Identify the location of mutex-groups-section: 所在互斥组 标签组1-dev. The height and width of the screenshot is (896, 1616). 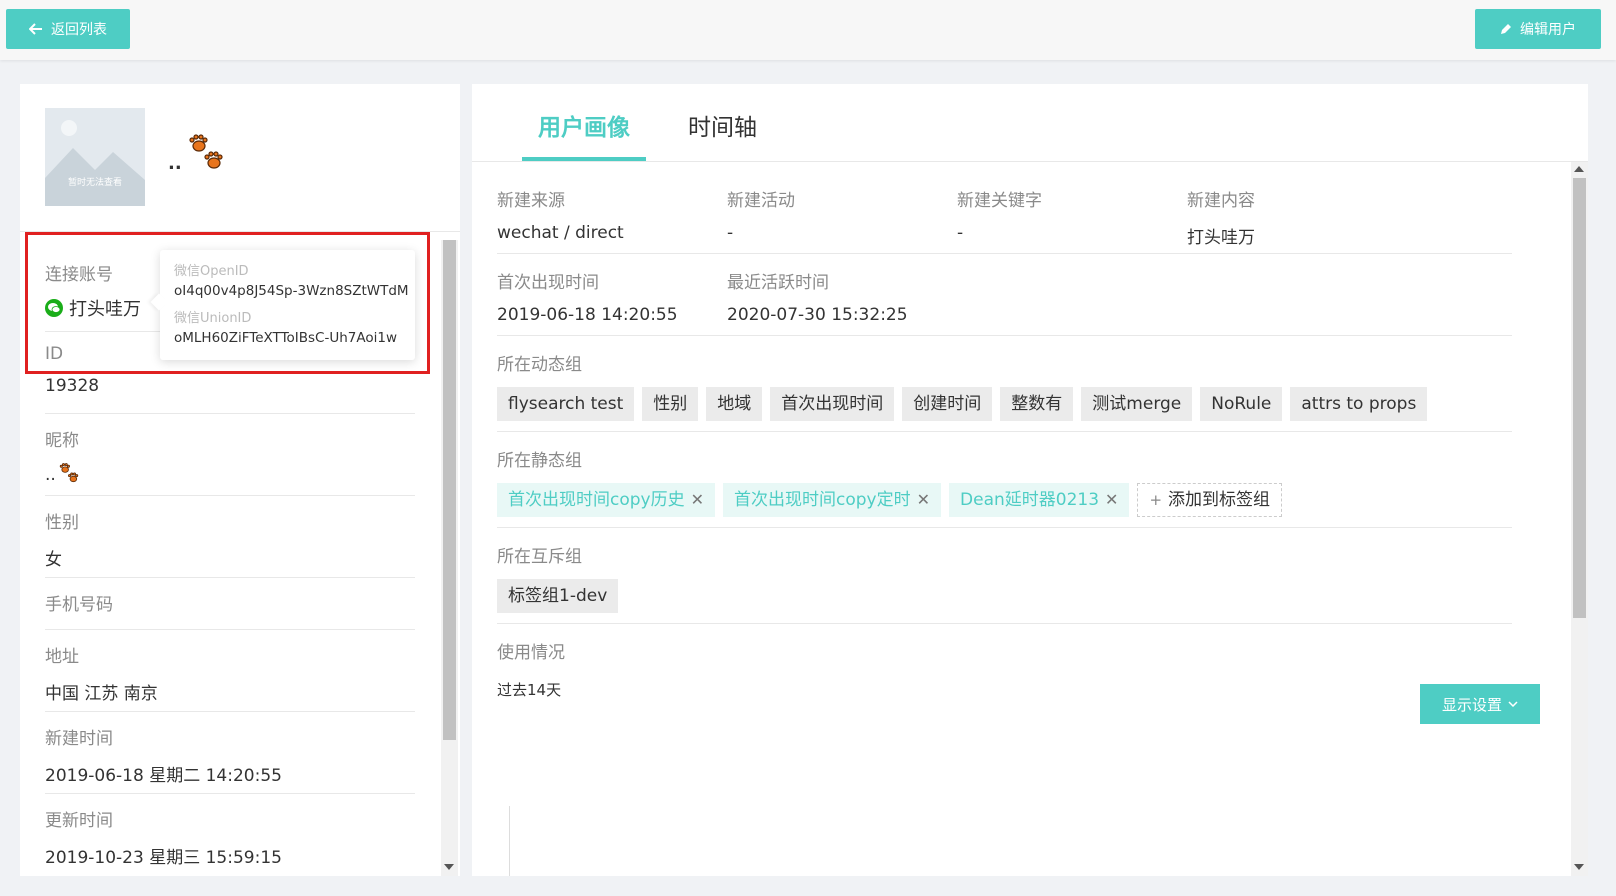
(1004, 576).